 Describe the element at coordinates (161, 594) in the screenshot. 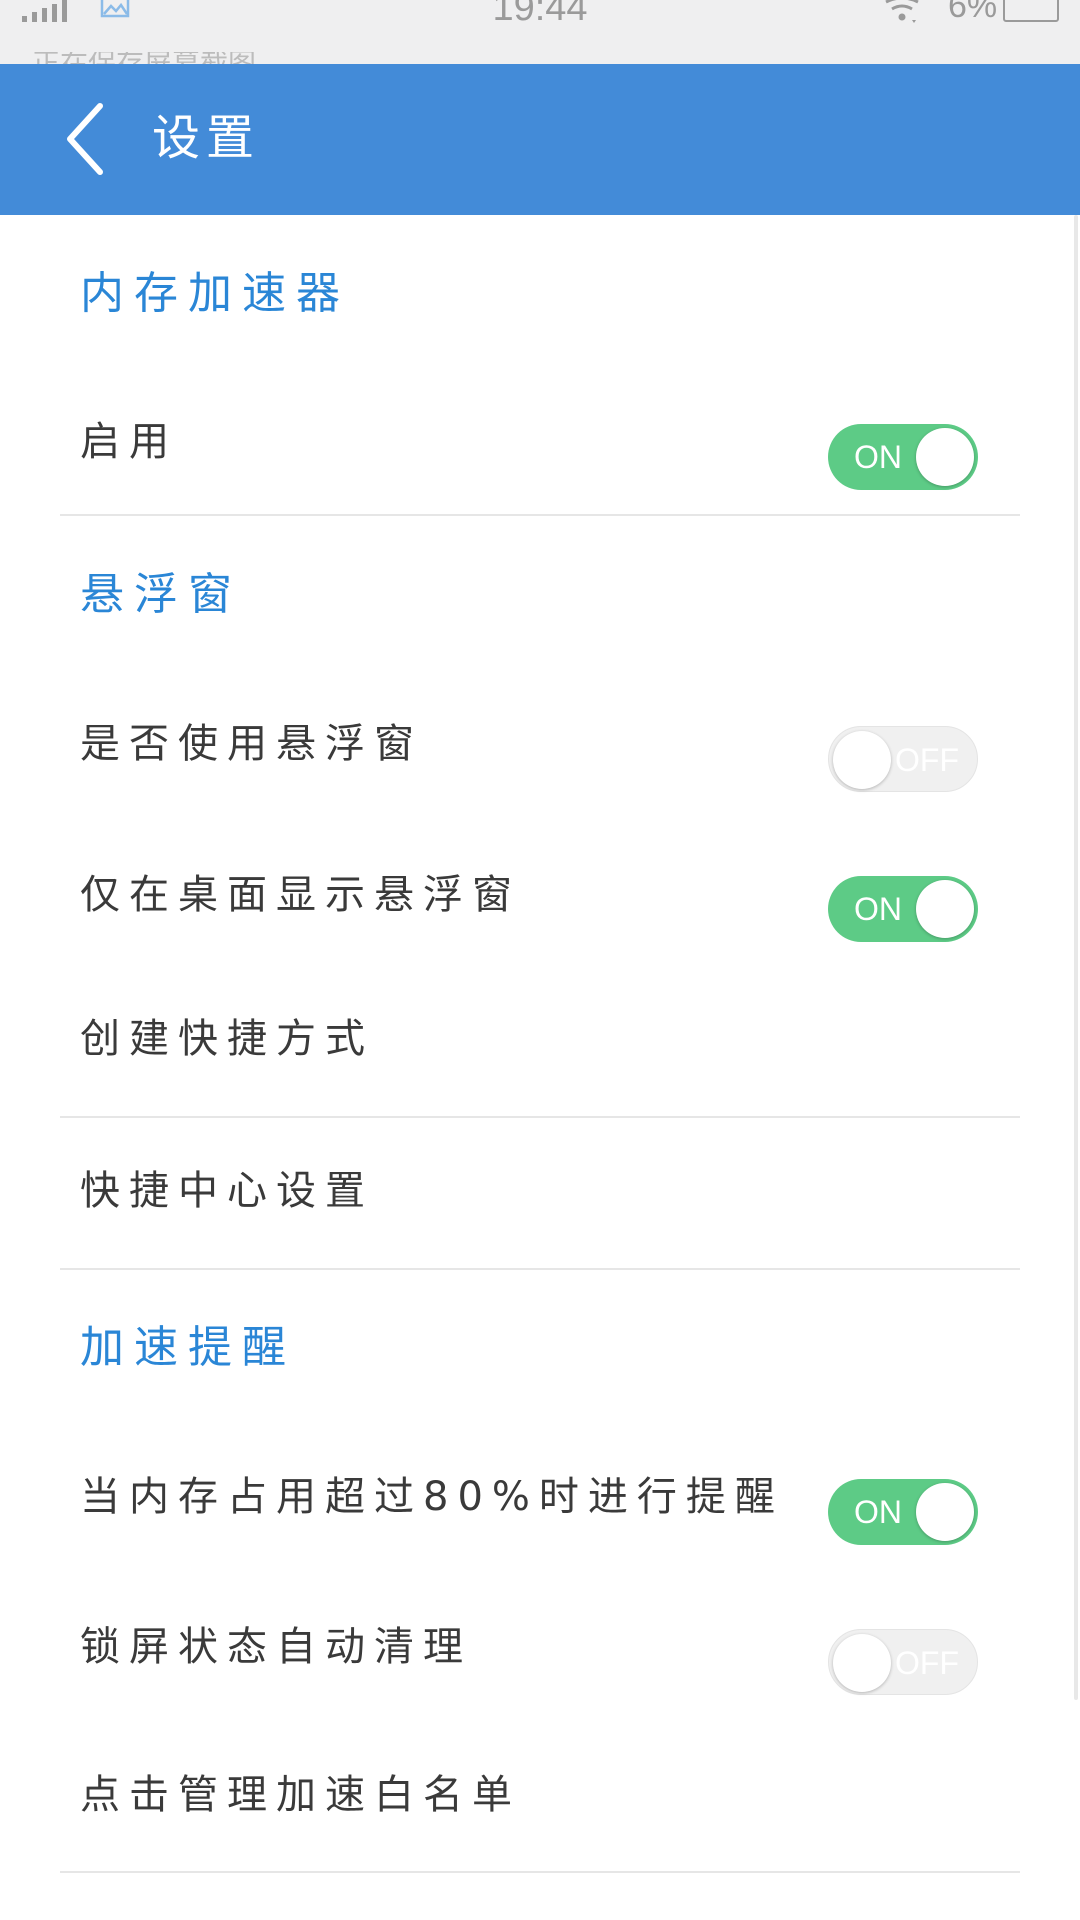

I see `section-title-floating-window: 悬浮窗` at that location.